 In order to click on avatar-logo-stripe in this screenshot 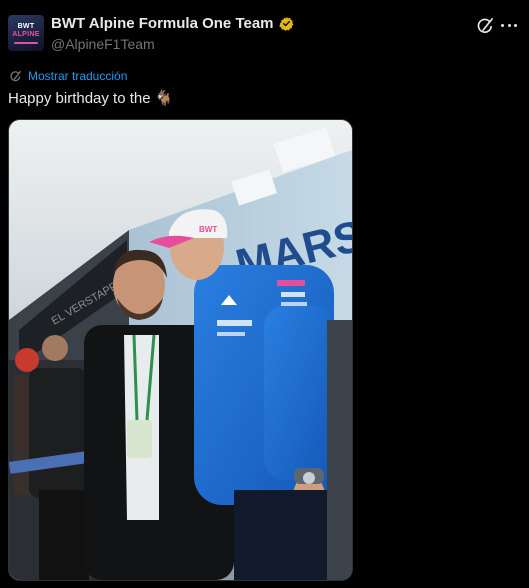, I will do `click(26, 42)`.